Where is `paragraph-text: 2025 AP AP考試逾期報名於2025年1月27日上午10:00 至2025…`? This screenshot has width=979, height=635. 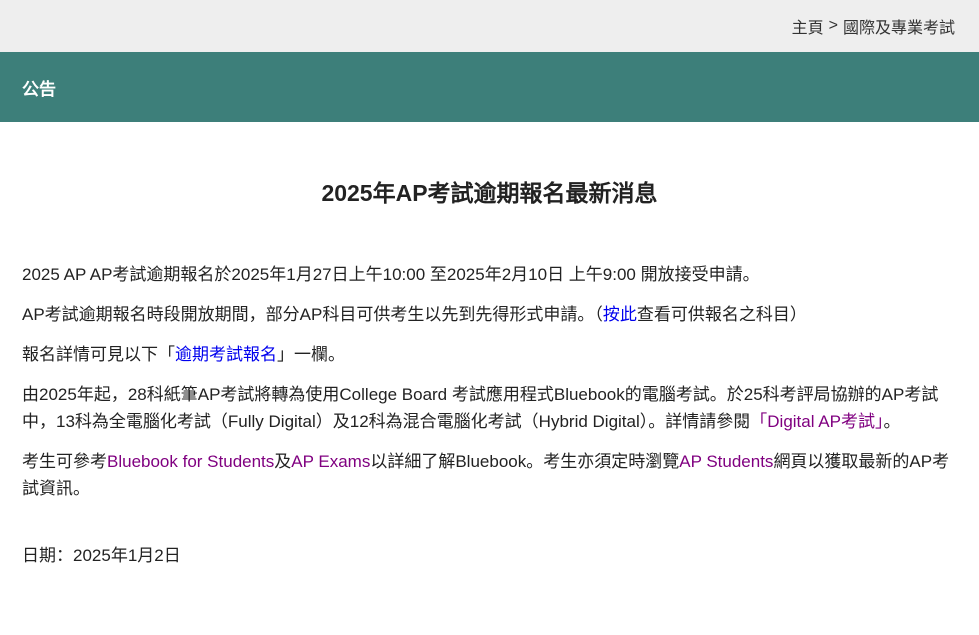
paragraph-text: 2025 AP AP考試逾期報名於2025年1月27日上午10:00 至2025… is located at coordinates (391, 274).